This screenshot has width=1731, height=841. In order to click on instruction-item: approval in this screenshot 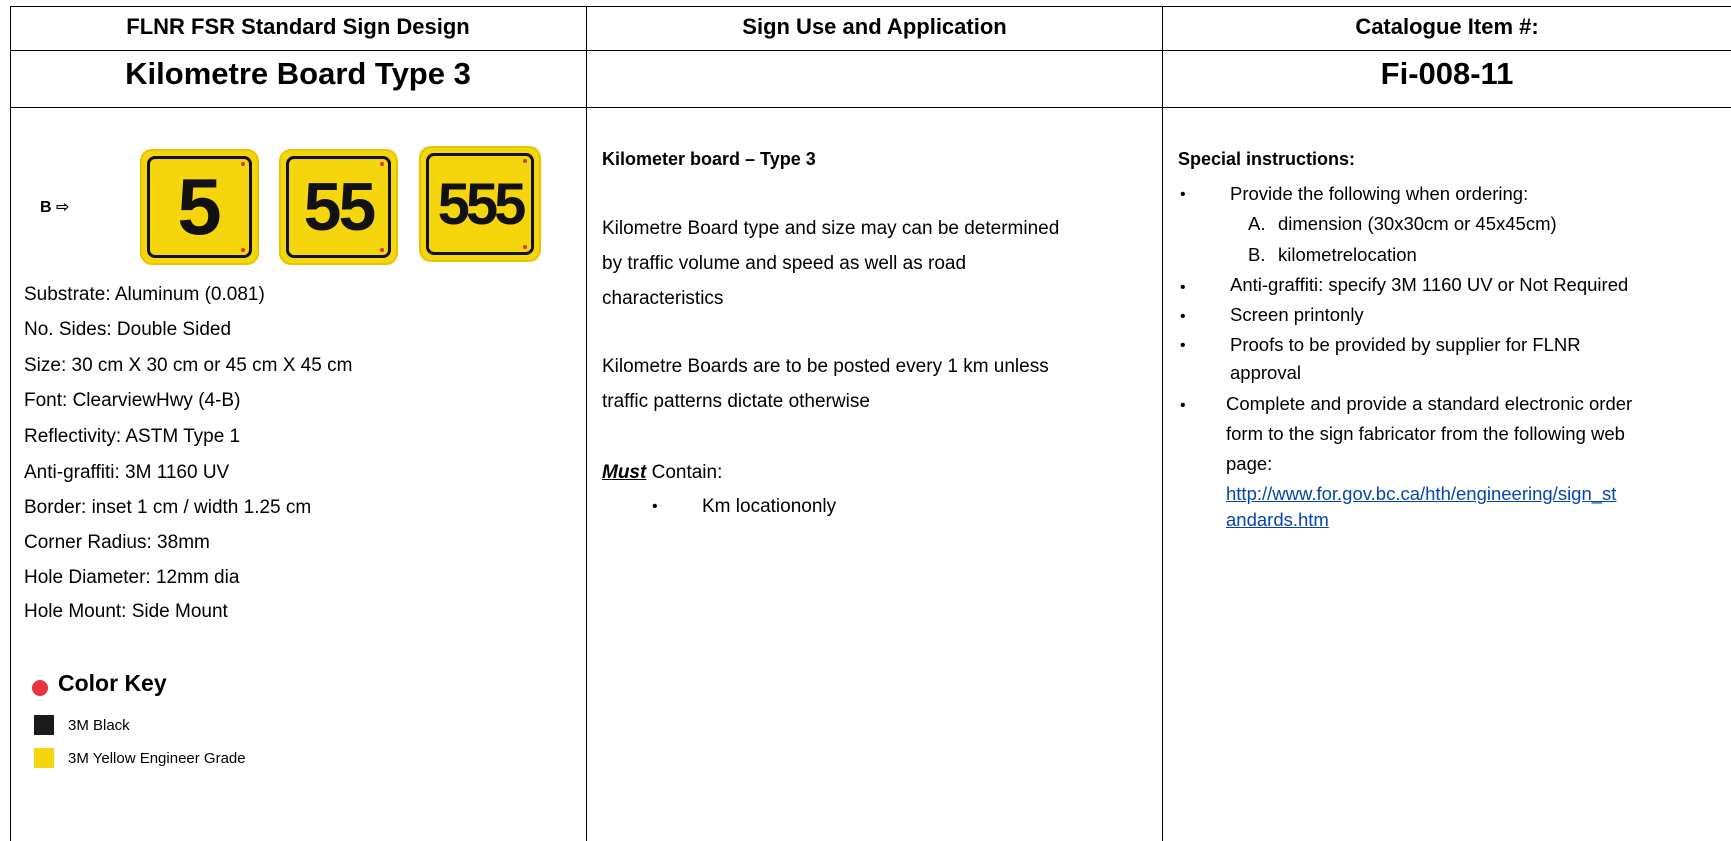, I will do `click(1265, 372)`.